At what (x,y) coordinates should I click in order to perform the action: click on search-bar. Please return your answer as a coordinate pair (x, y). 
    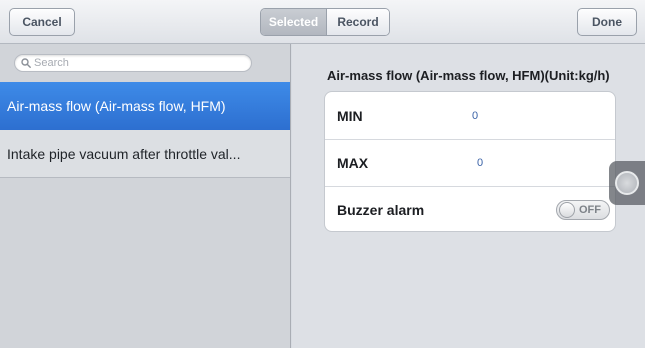
    Looking at the image, I should click on (133, 63).